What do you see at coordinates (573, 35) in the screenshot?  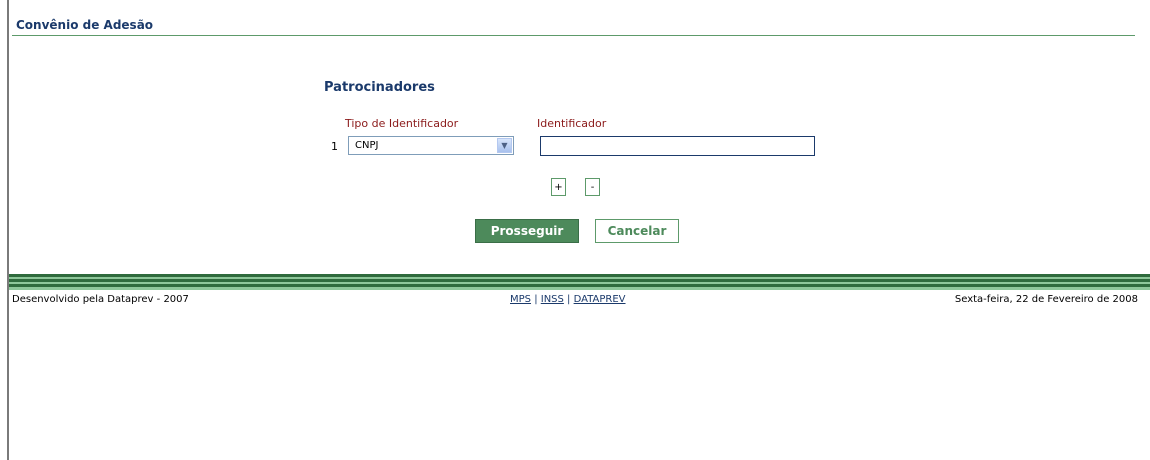 I see `title-divider` at bounding box center [573, 35].